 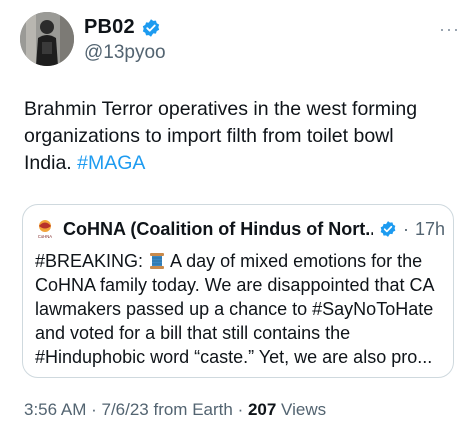 I want to click on author-display-name: PB02, so click(x=109, y=27).